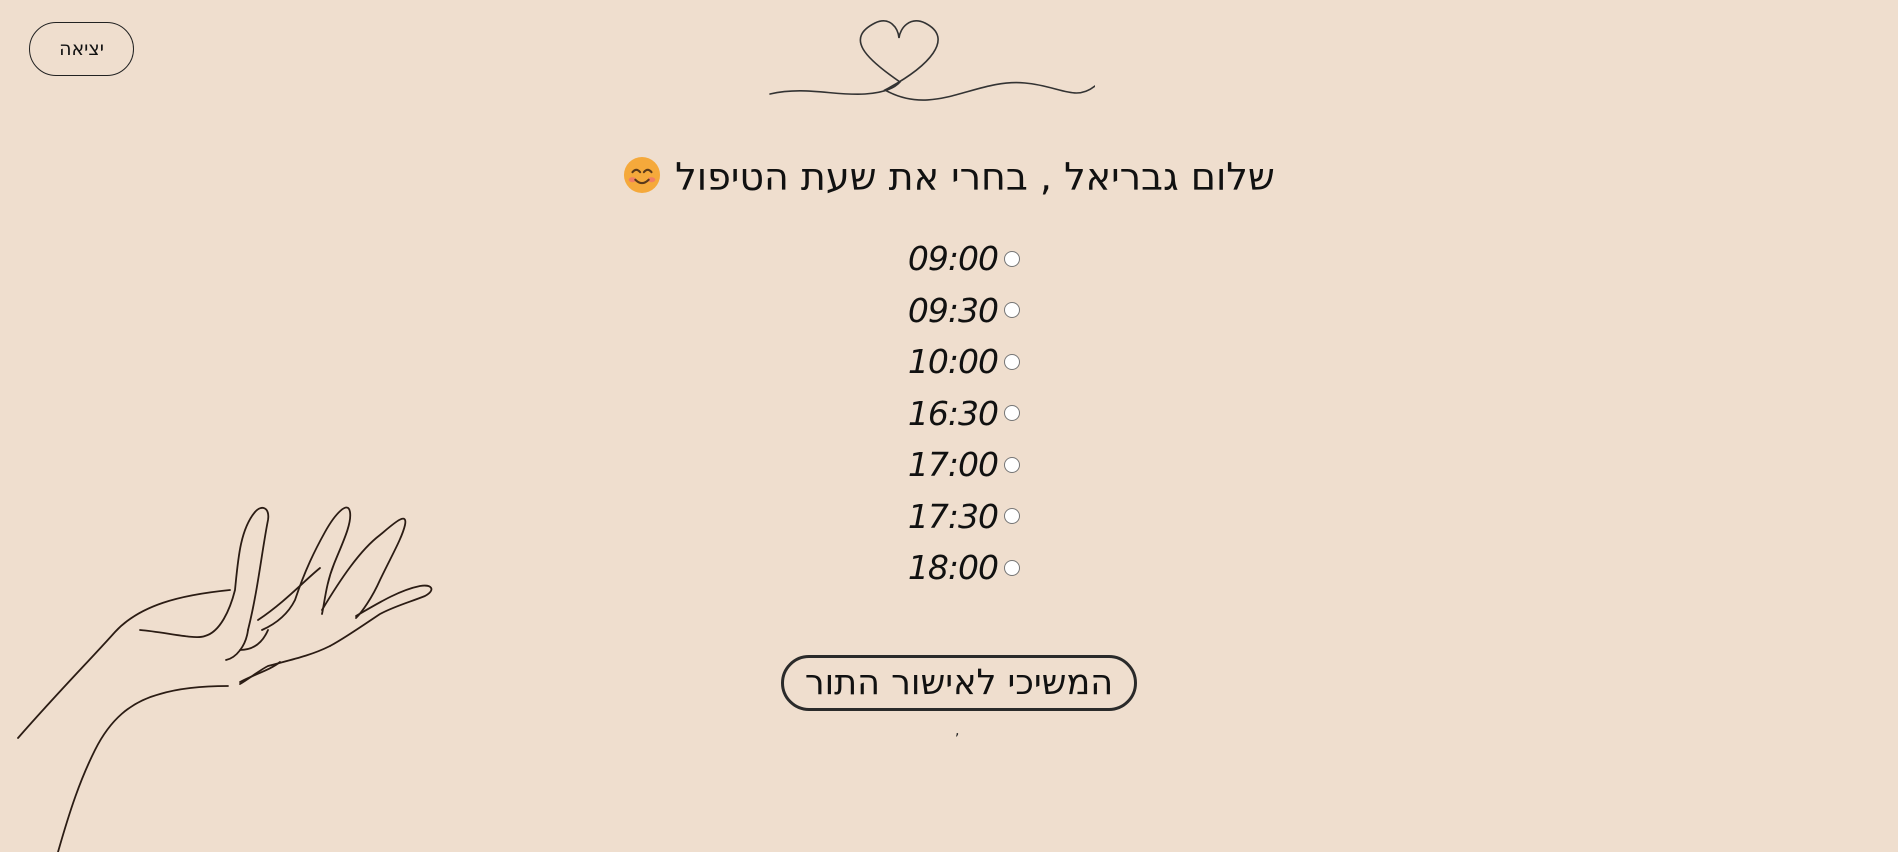  I want to click on time-slot-option: 17:30, so click(950, 517).